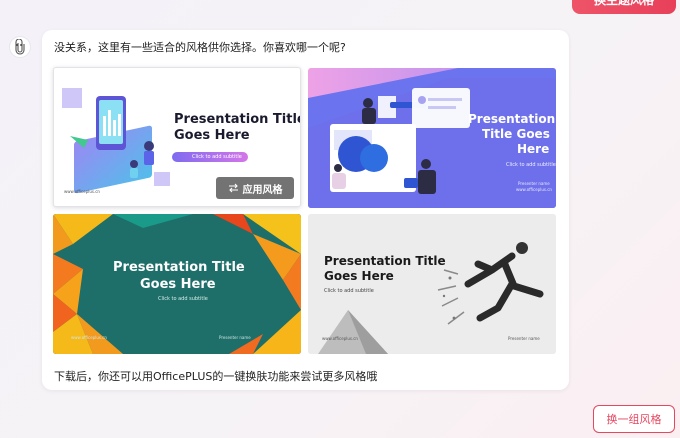  I want to click on template-4-site: www.officeplus.cn, so click(340, 338).